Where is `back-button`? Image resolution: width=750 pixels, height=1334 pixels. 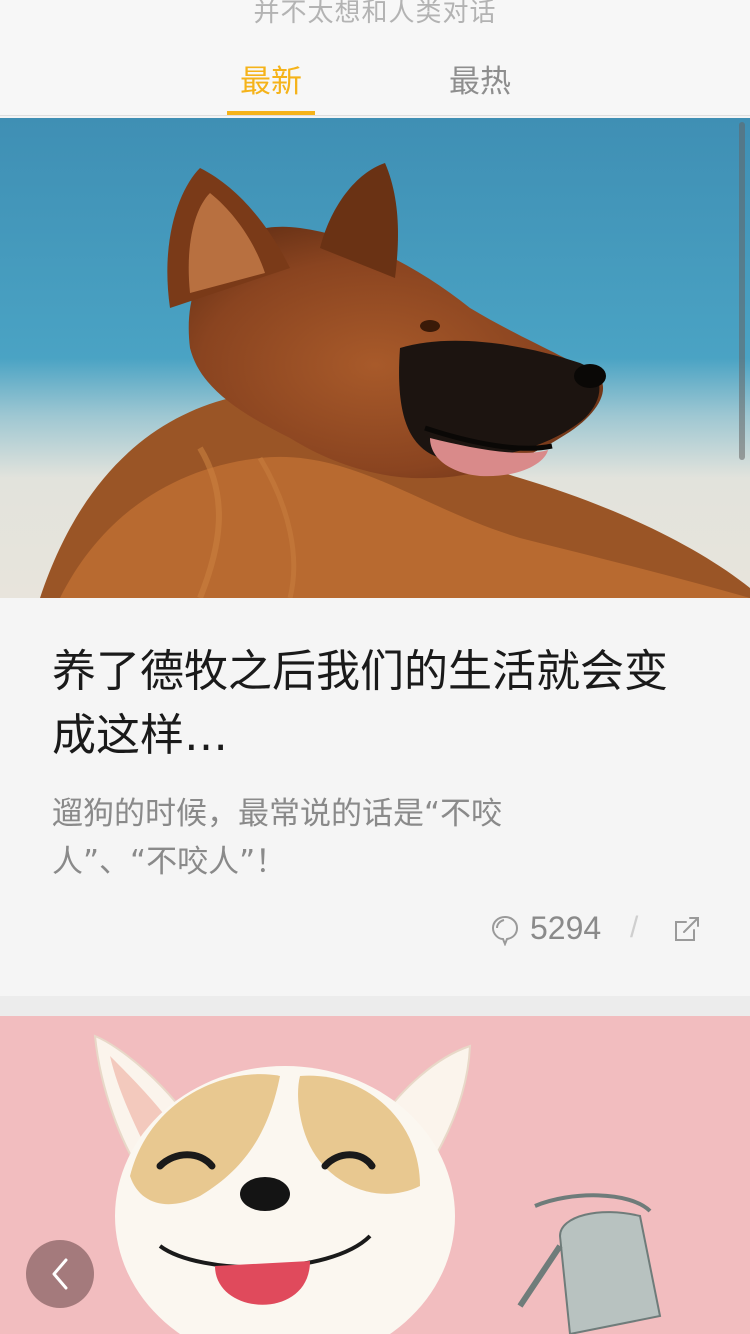
back-button is located at coordinates (60, 1274).